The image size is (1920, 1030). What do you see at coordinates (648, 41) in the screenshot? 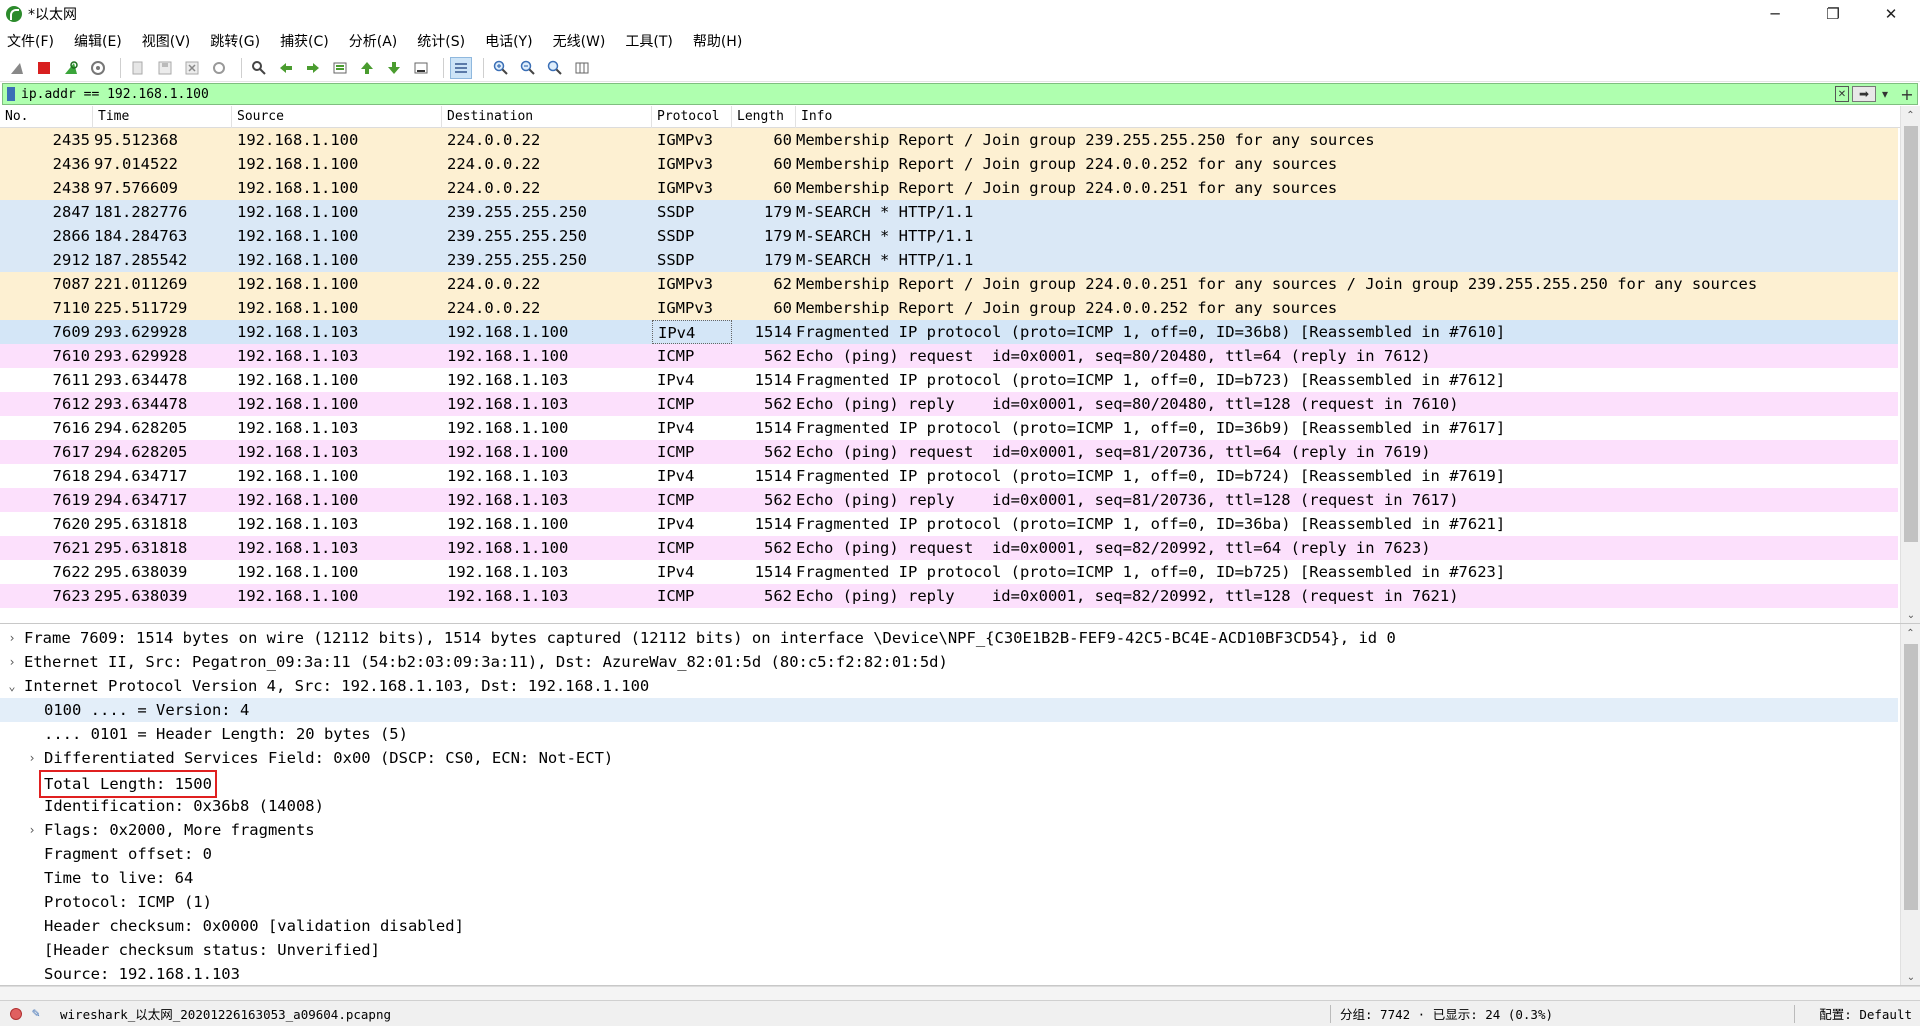
I see `menu-tools: 工具(T)` at bounding box center [648, 41].